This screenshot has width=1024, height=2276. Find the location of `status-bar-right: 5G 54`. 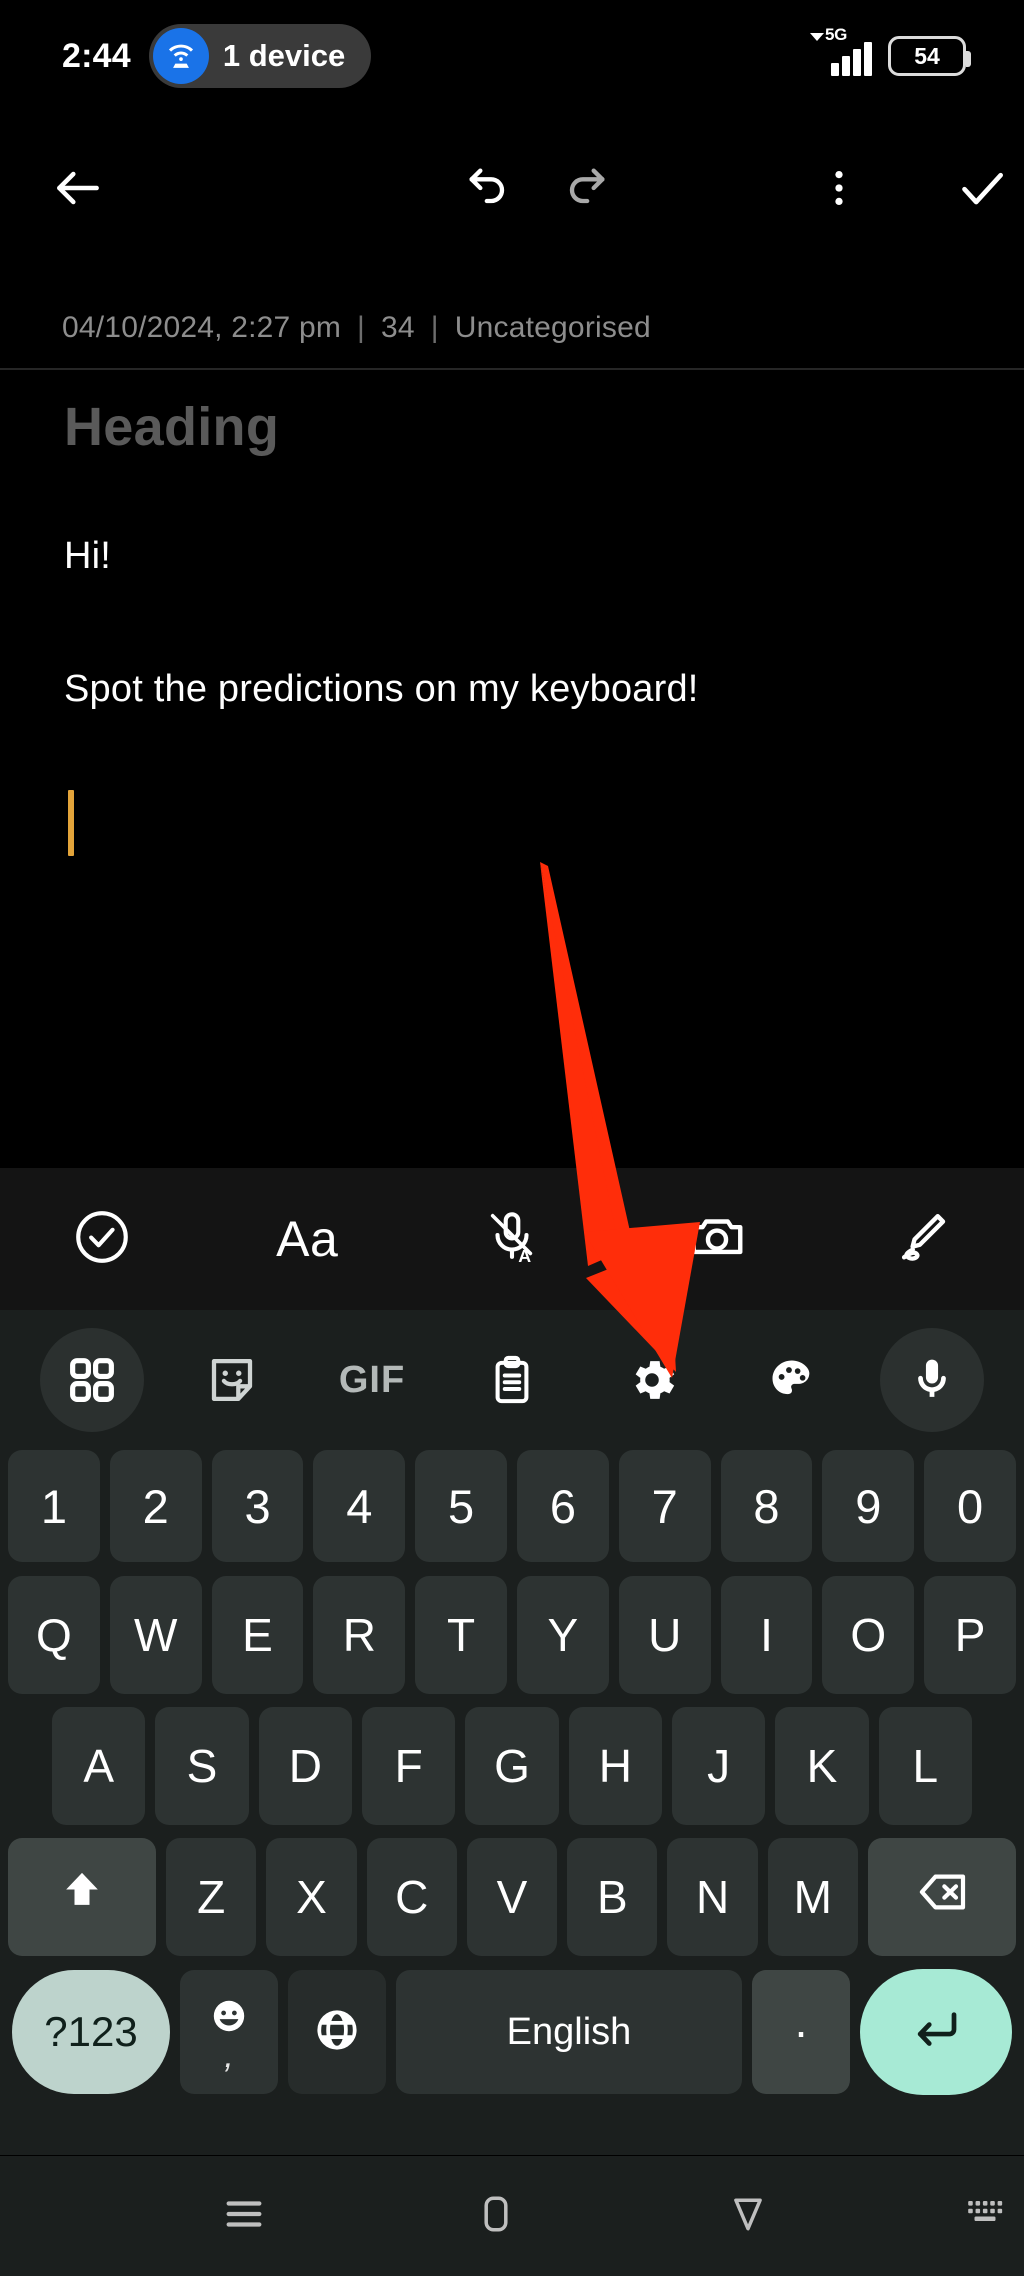

status-bar-right: 5G 54 is located at coordinates (917, 51).